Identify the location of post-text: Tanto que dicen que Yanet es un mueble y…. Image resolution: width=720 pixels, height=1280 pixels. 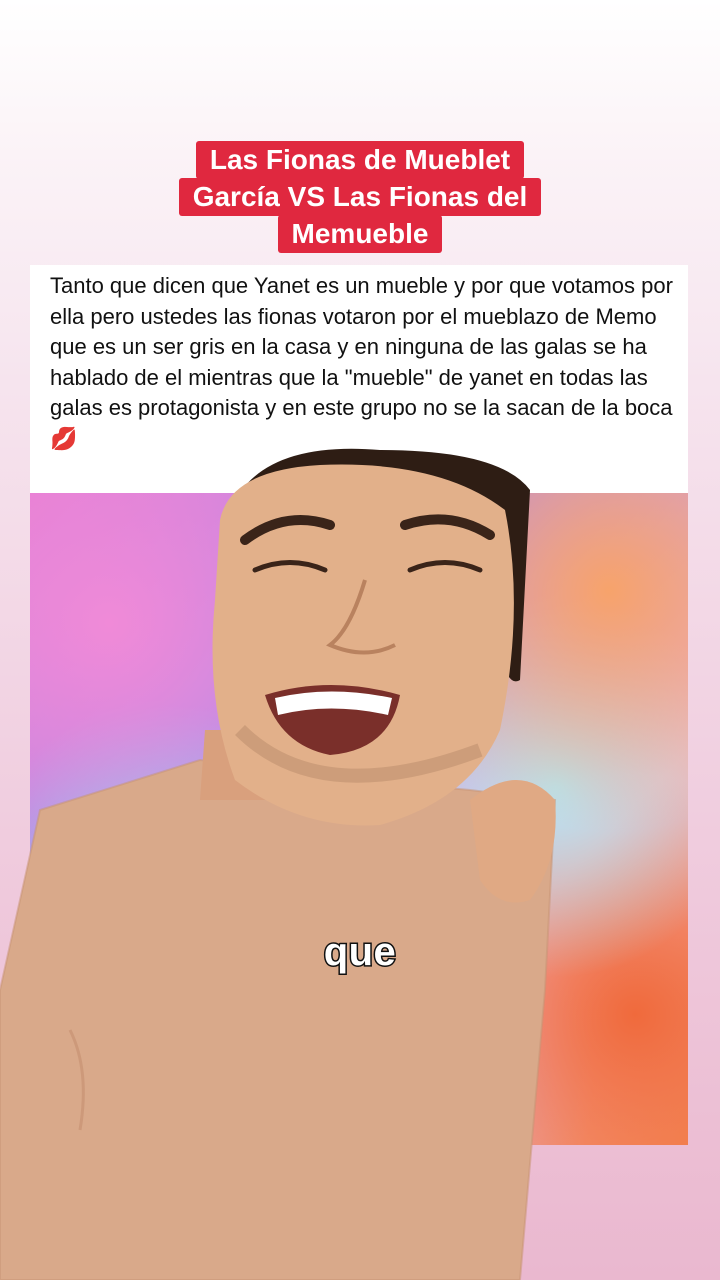
(361, 362).